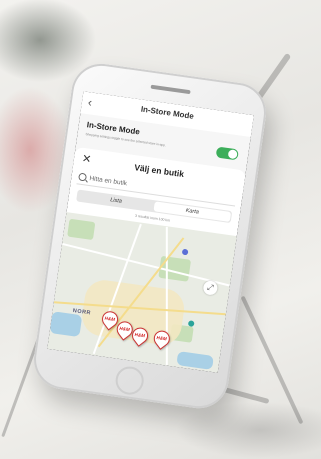 Image resolution: width=321 pixels, height=459 pixels. Describe the element at coordinates (83, 177) in the screenshot. I see `search-icon` at that location.